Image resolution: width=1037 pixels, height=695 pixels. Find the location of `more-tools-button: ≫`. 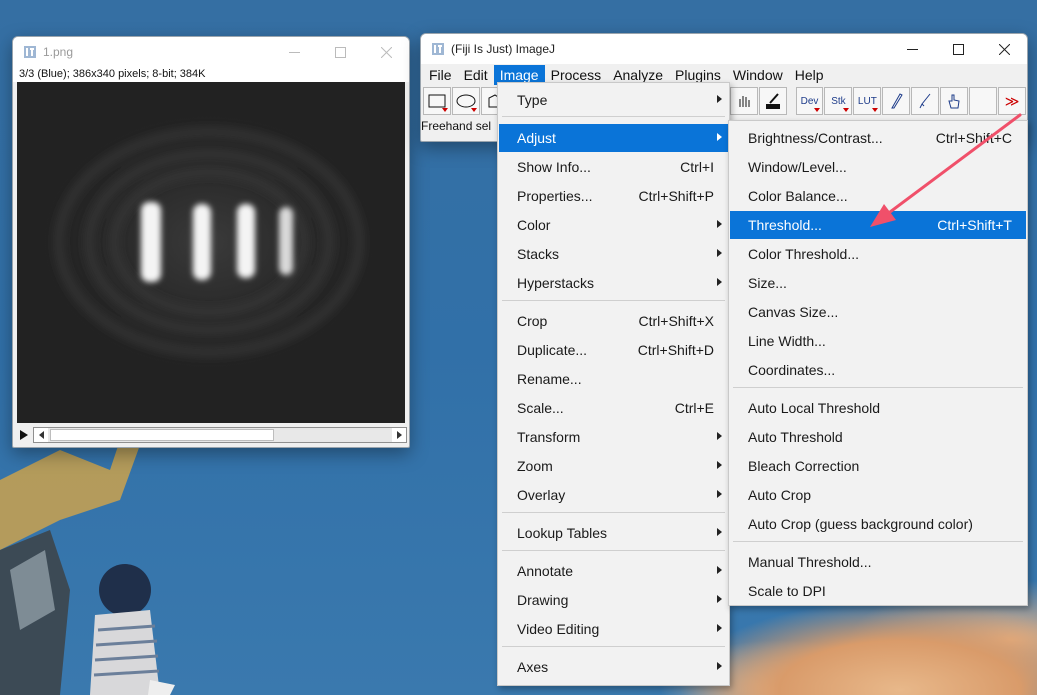

more-tools-button: ≫ is located at coordinates (1012, 101).